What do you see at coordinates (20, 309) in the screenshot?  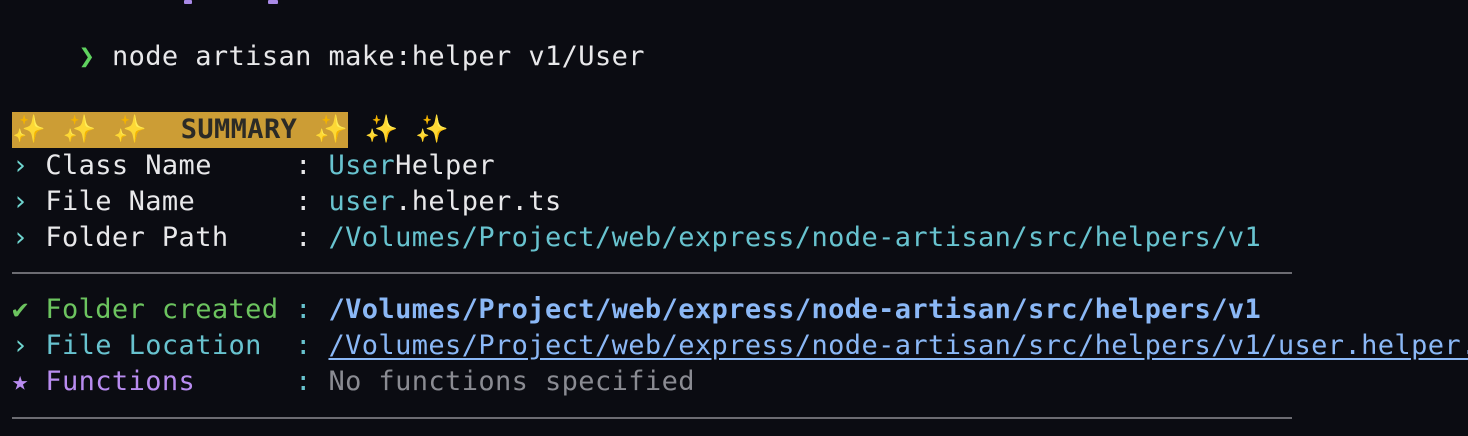 I see `check-icon: ✔` at bounding box center [20, 309].